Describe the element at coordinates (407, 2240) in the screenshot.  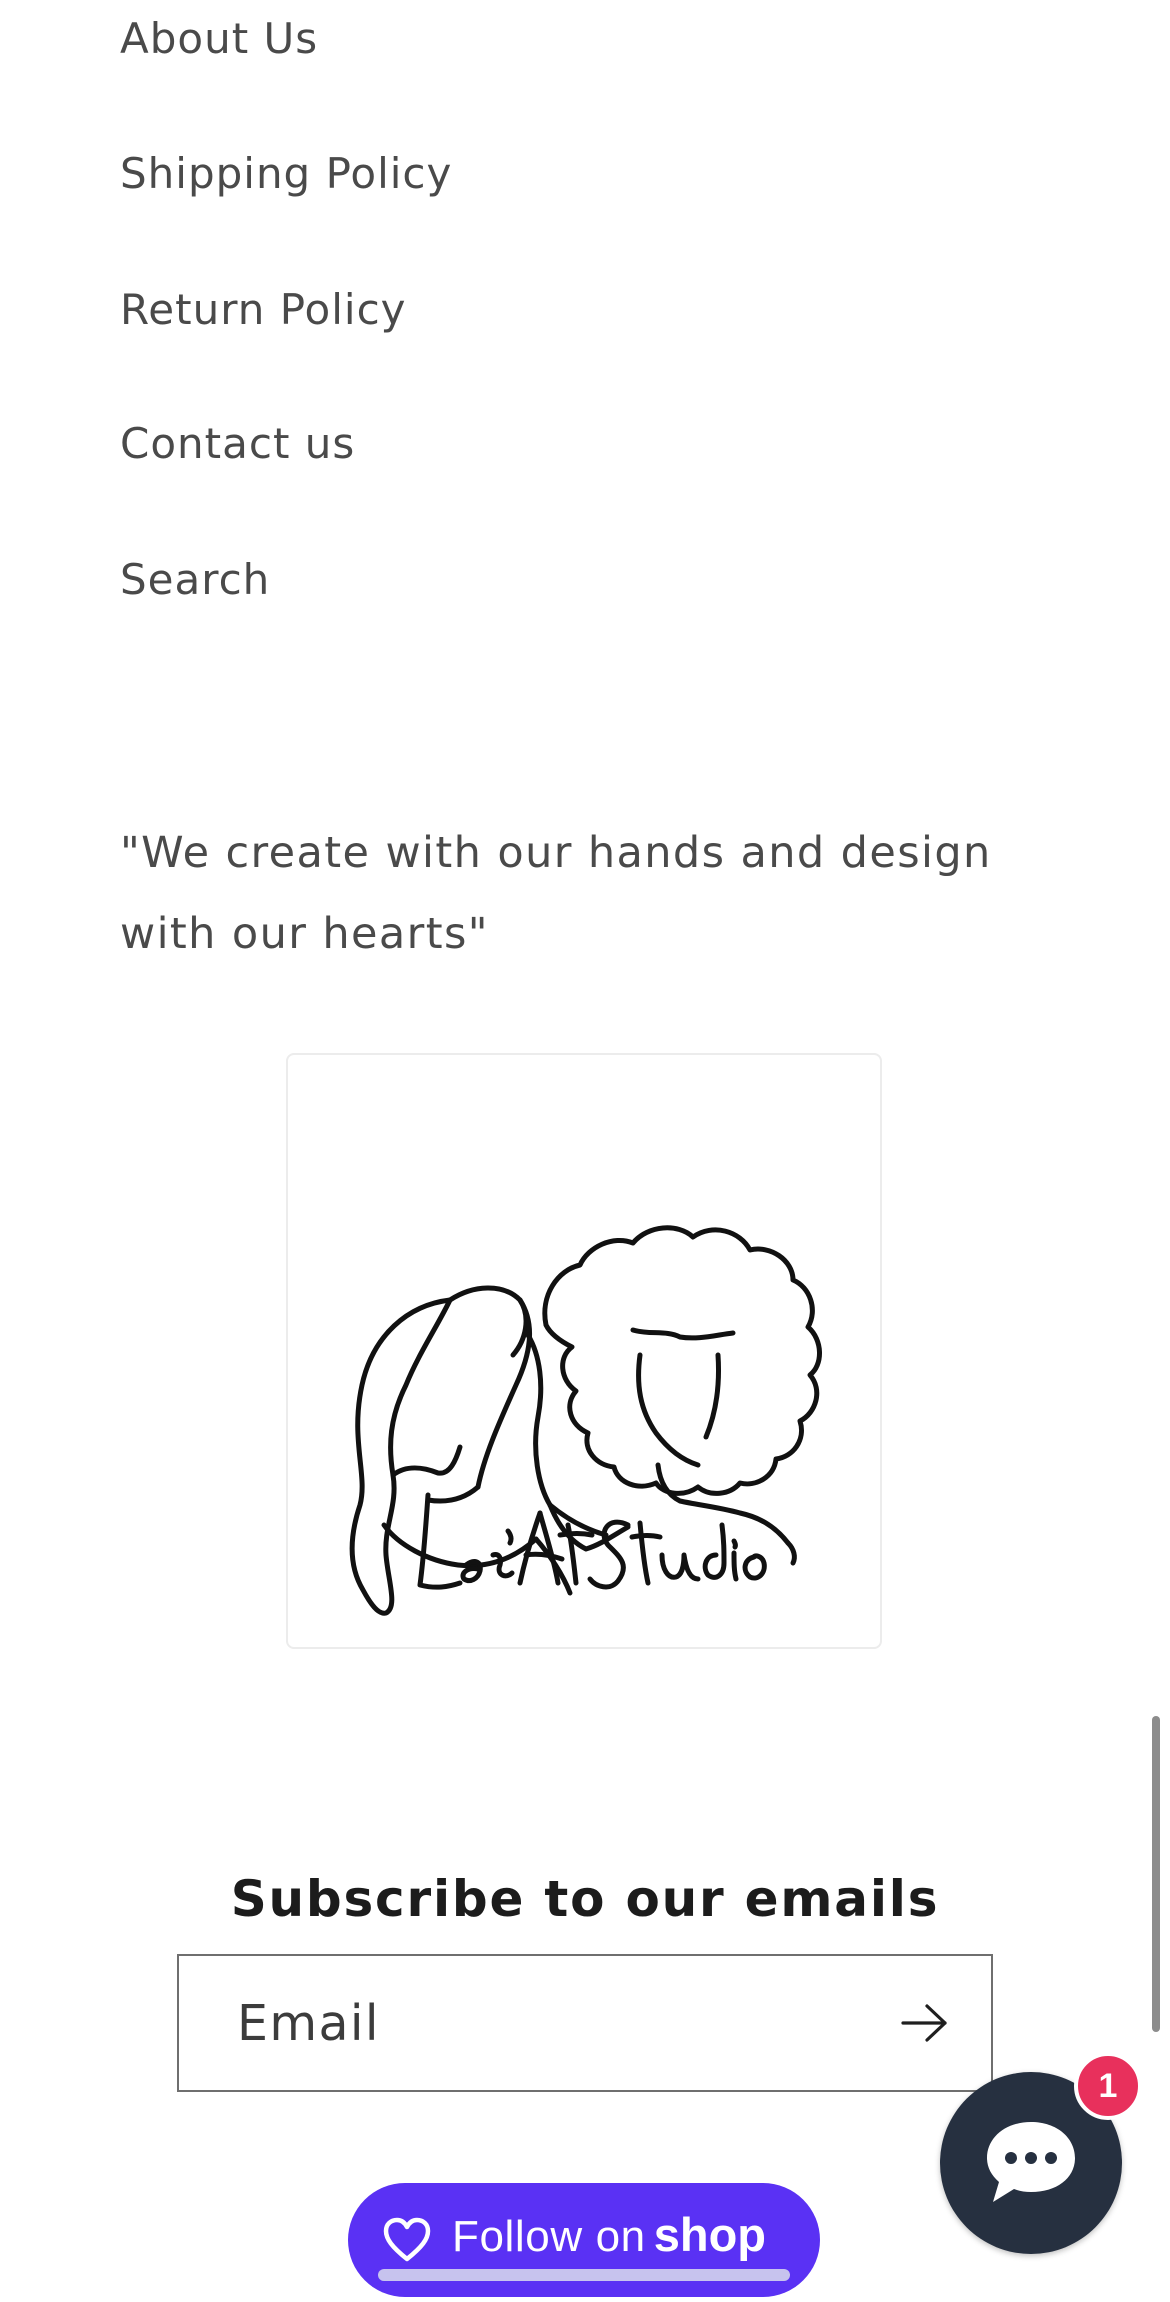
I see `heart-icon` at that location.